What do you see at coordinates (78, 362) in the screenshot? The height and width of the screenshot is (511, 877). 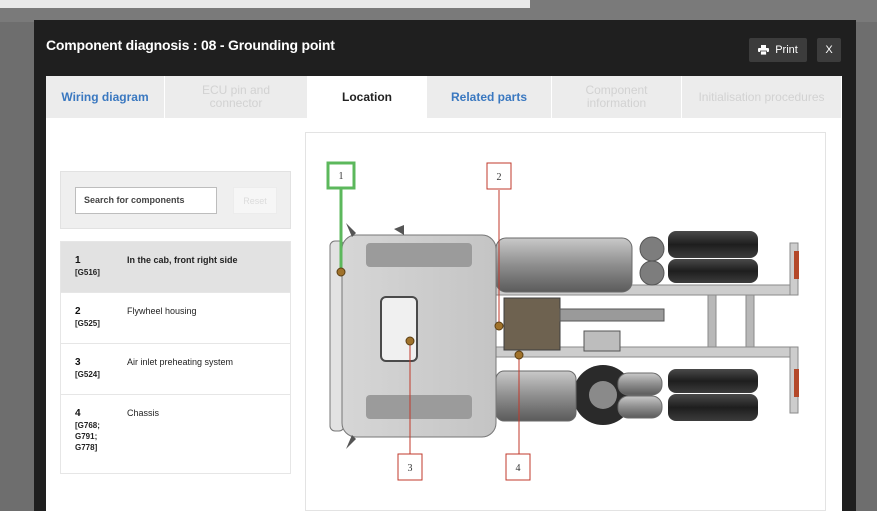 I see `component-number: 3` at bounding box center [78, 362].